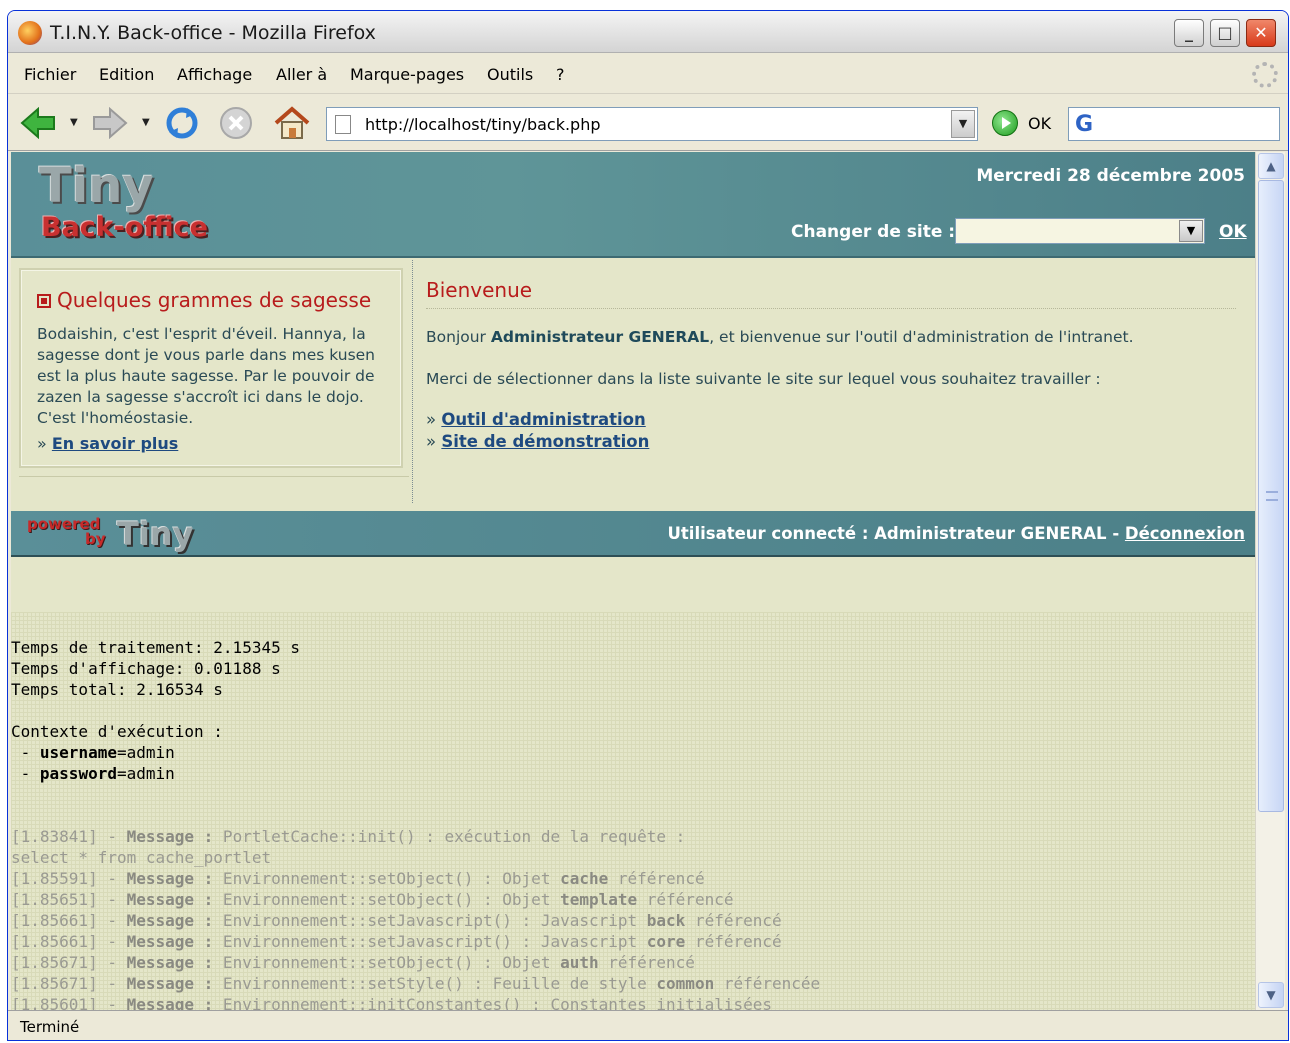 Image resolution: width=1290 pixels, height=1043 pixels. I want to click on log-line: select * from cache_portlet, so click(141, 857).